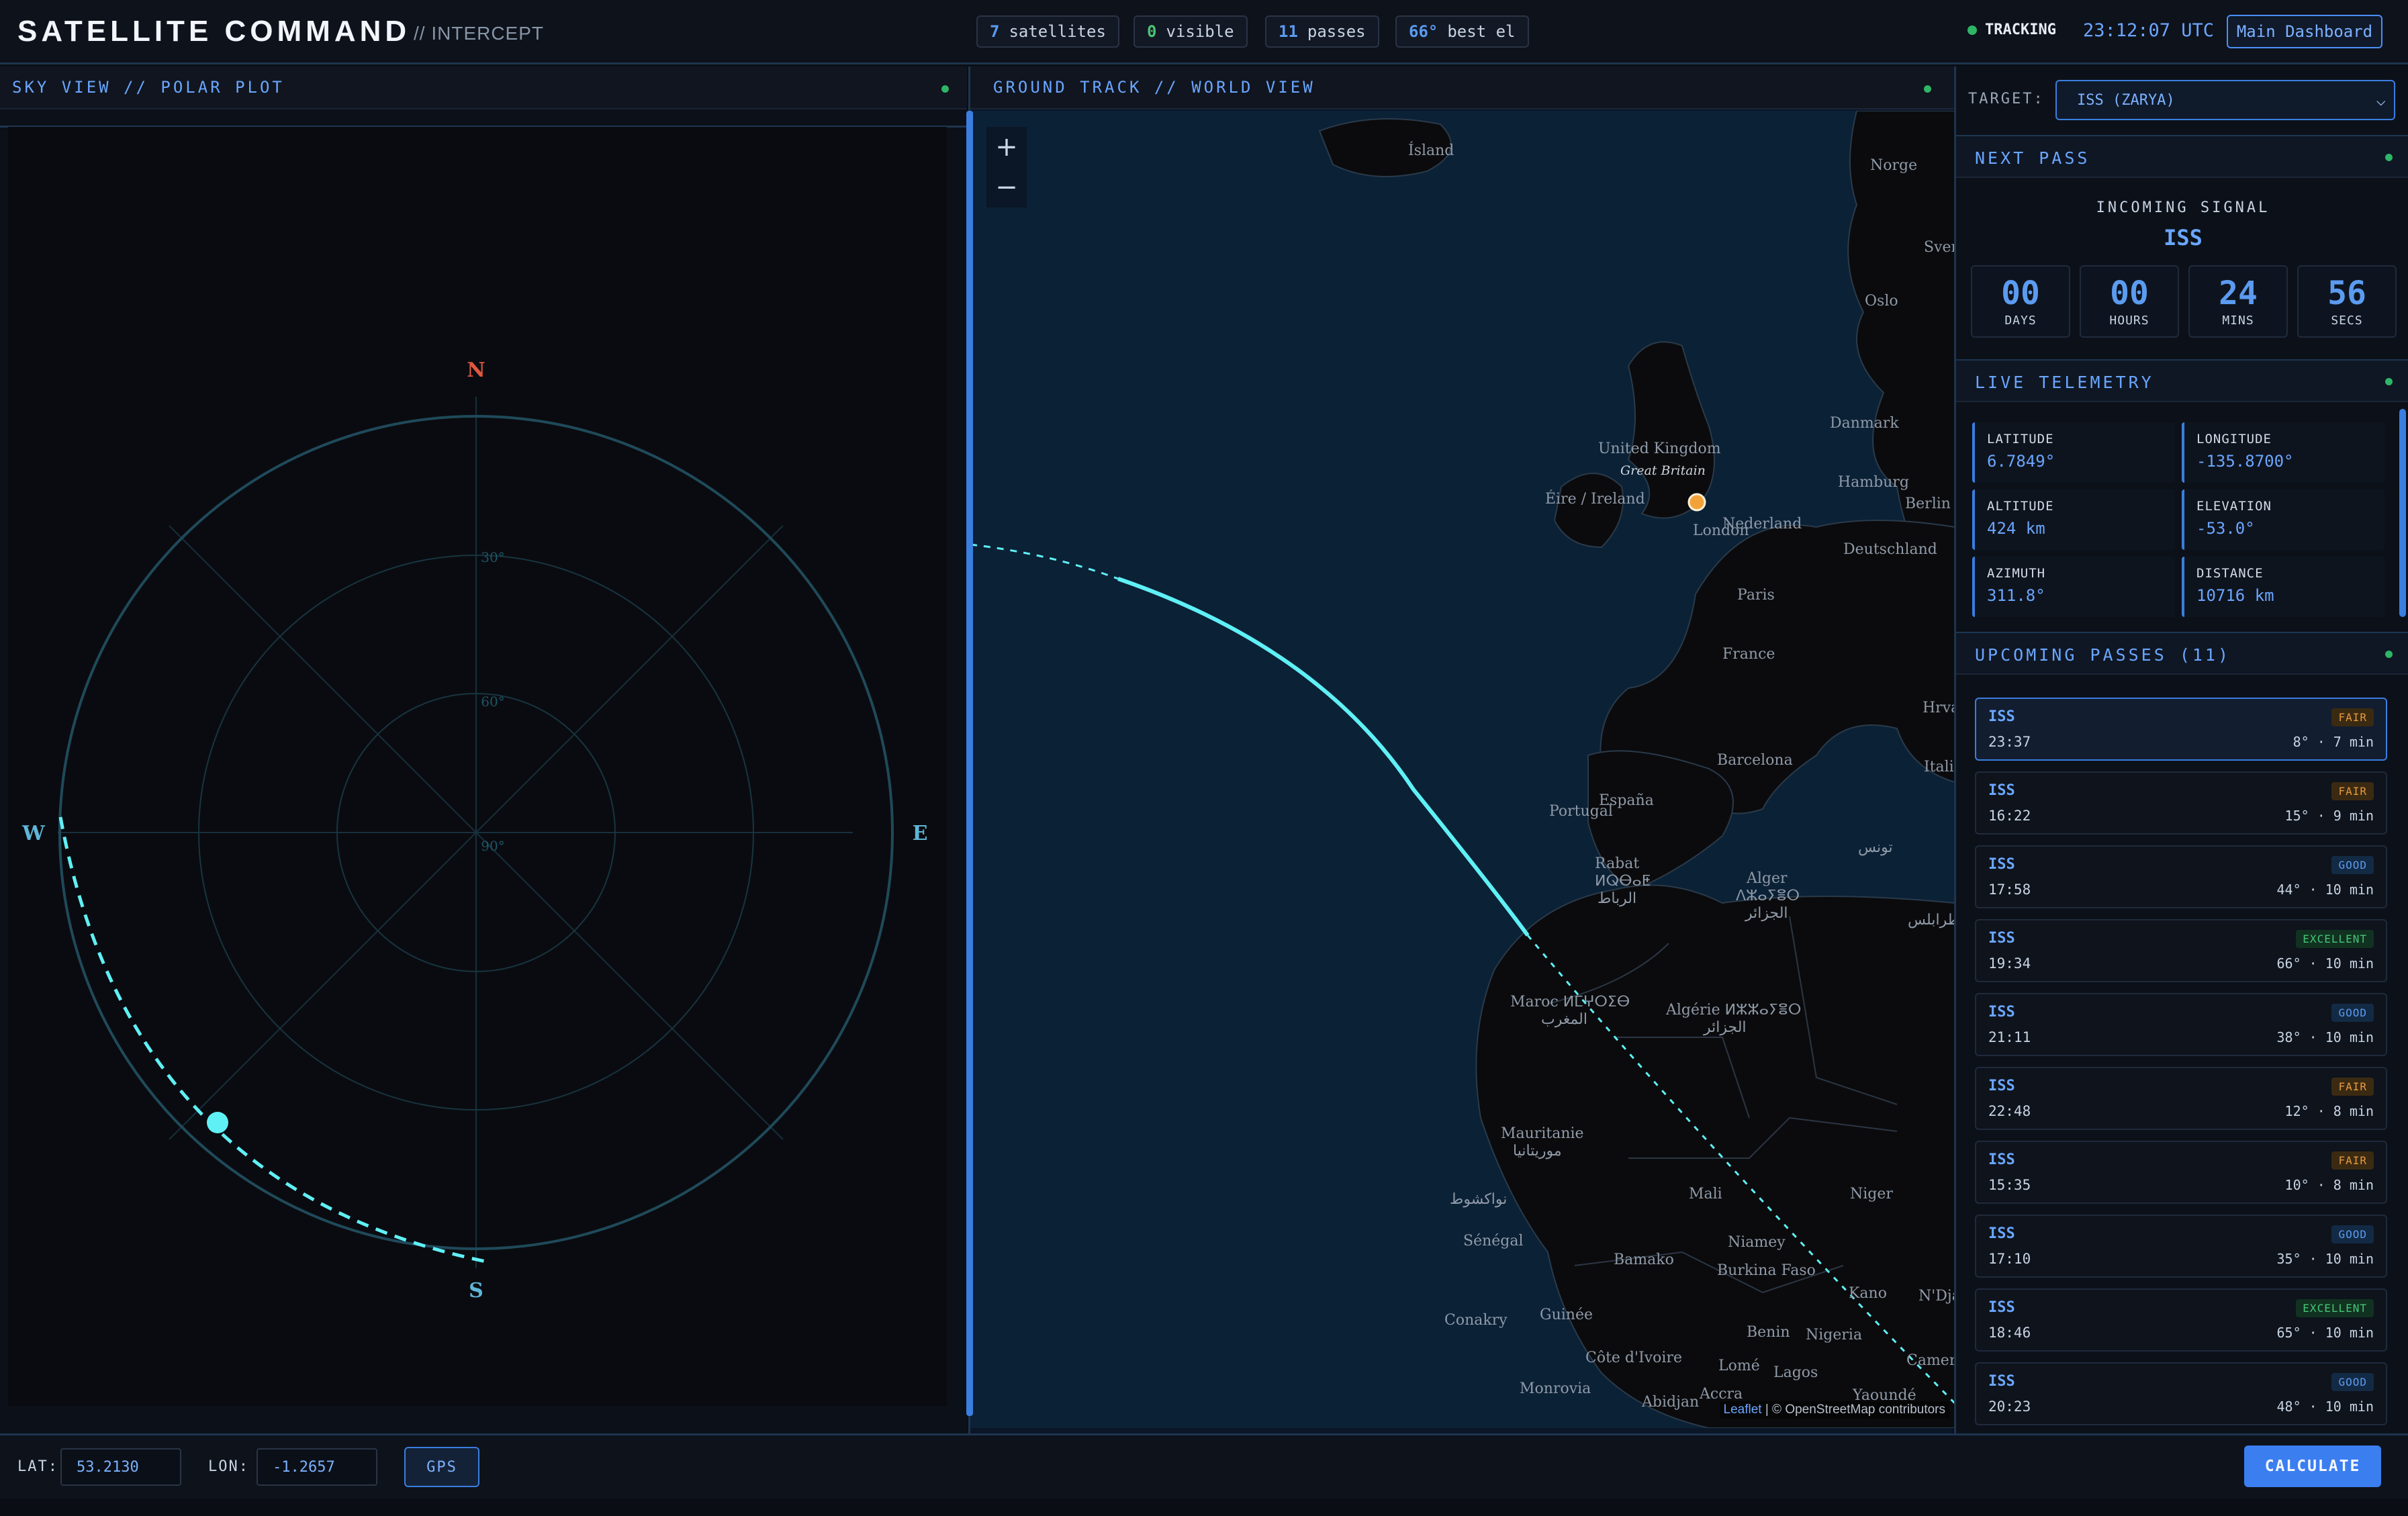  I want to click on stat-passes-value: 11, so click(1288, 31).